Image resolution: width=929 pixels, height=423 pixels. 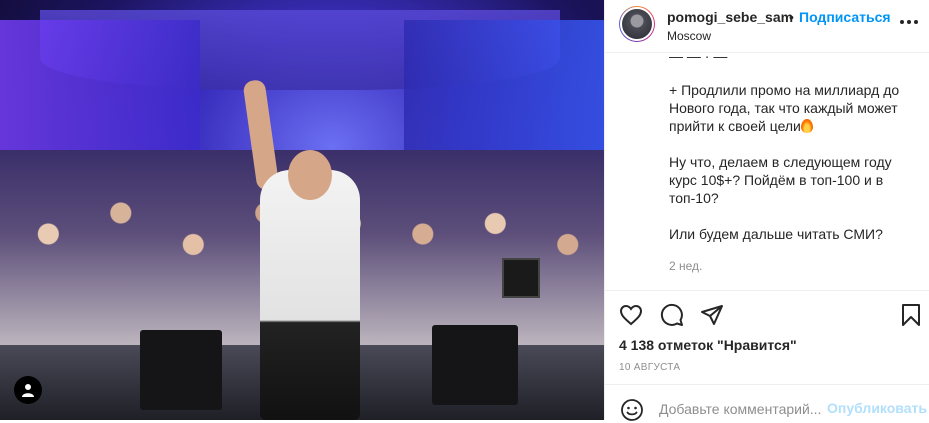 I want to click on more-icon, so click(x=909, y=22).